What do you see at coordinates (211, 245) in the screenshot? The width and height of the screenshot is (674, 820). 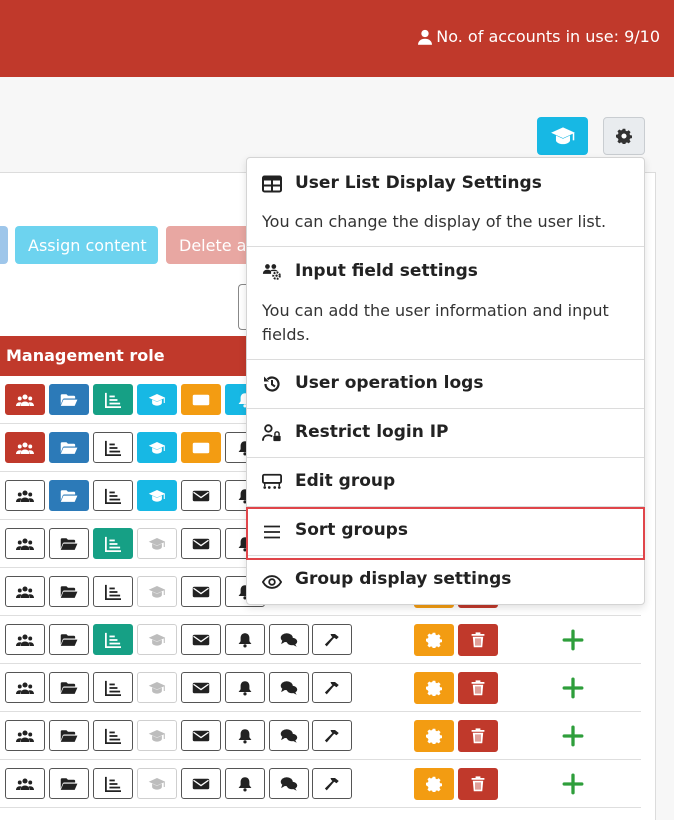 I see `delete-button: Delete a` at bounding box center [211, 245].